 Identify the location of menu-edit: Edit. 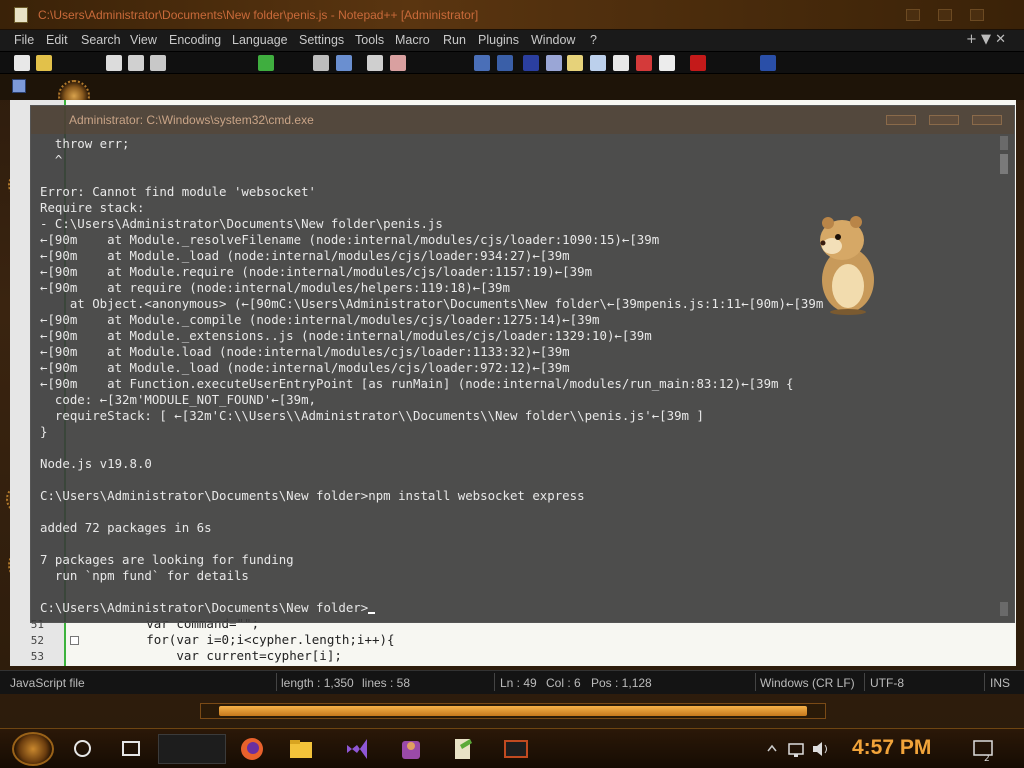
(57, 40).